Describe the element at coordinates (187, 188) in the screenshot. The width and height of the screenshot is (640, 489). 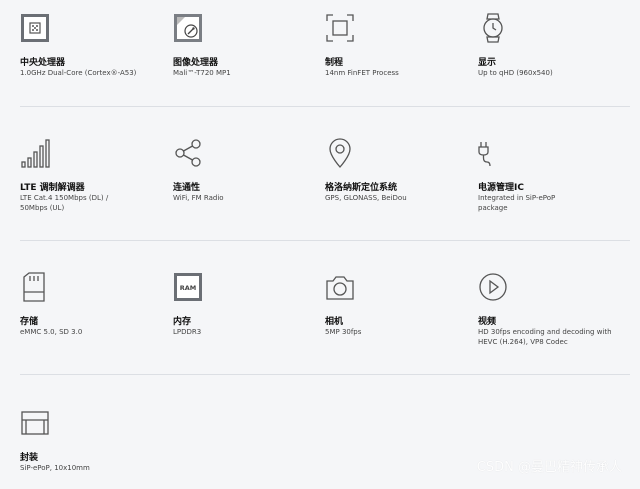
I see `feature-title: 连通性` at that location.